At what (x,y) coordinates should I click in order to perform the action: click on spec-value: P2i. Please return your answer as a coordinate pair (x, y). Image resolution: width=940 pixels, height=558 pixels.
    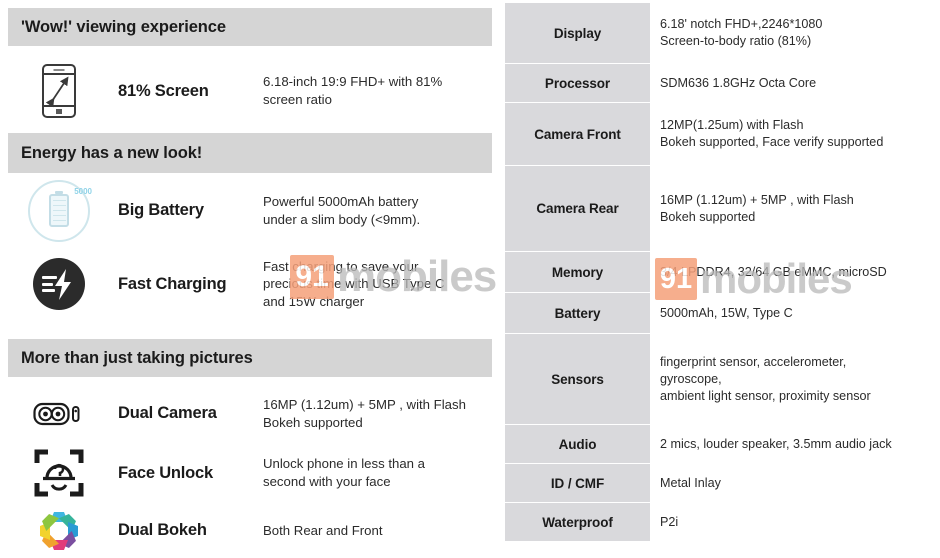
    Looking at the image, I should click on (795, 522).